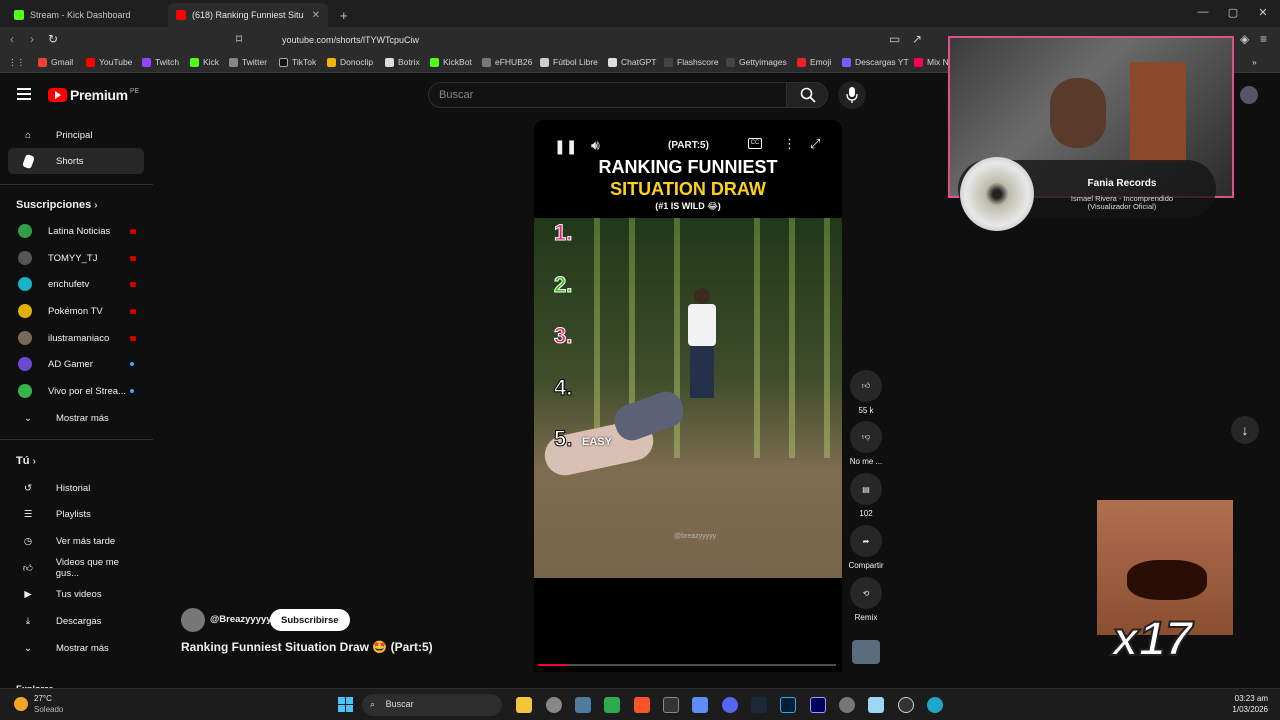 Image resolution: width=1280 pixels, height=720 pixels. What do you see at coordinates (866, 599) in the screenshot?
I see `remix-button: ⟲ Remix` at bounding box center [866, 599].